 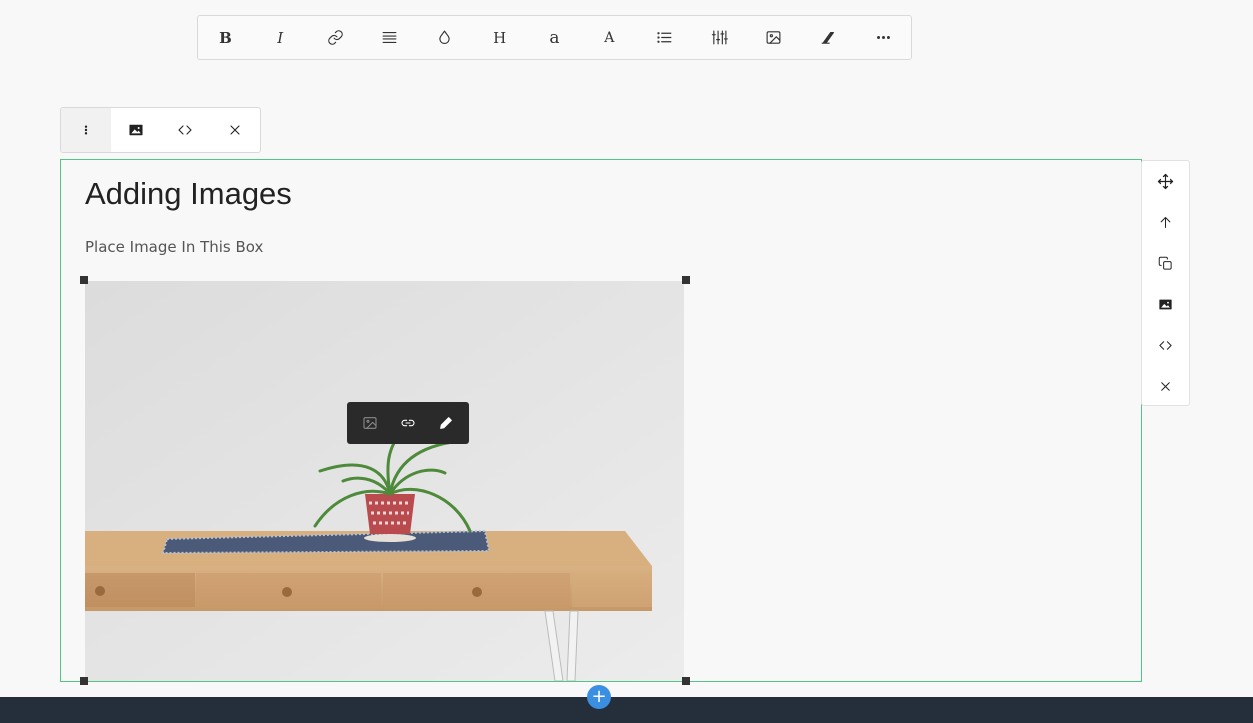 I want to click on side-toolbar, so click(x=1165, y=283).